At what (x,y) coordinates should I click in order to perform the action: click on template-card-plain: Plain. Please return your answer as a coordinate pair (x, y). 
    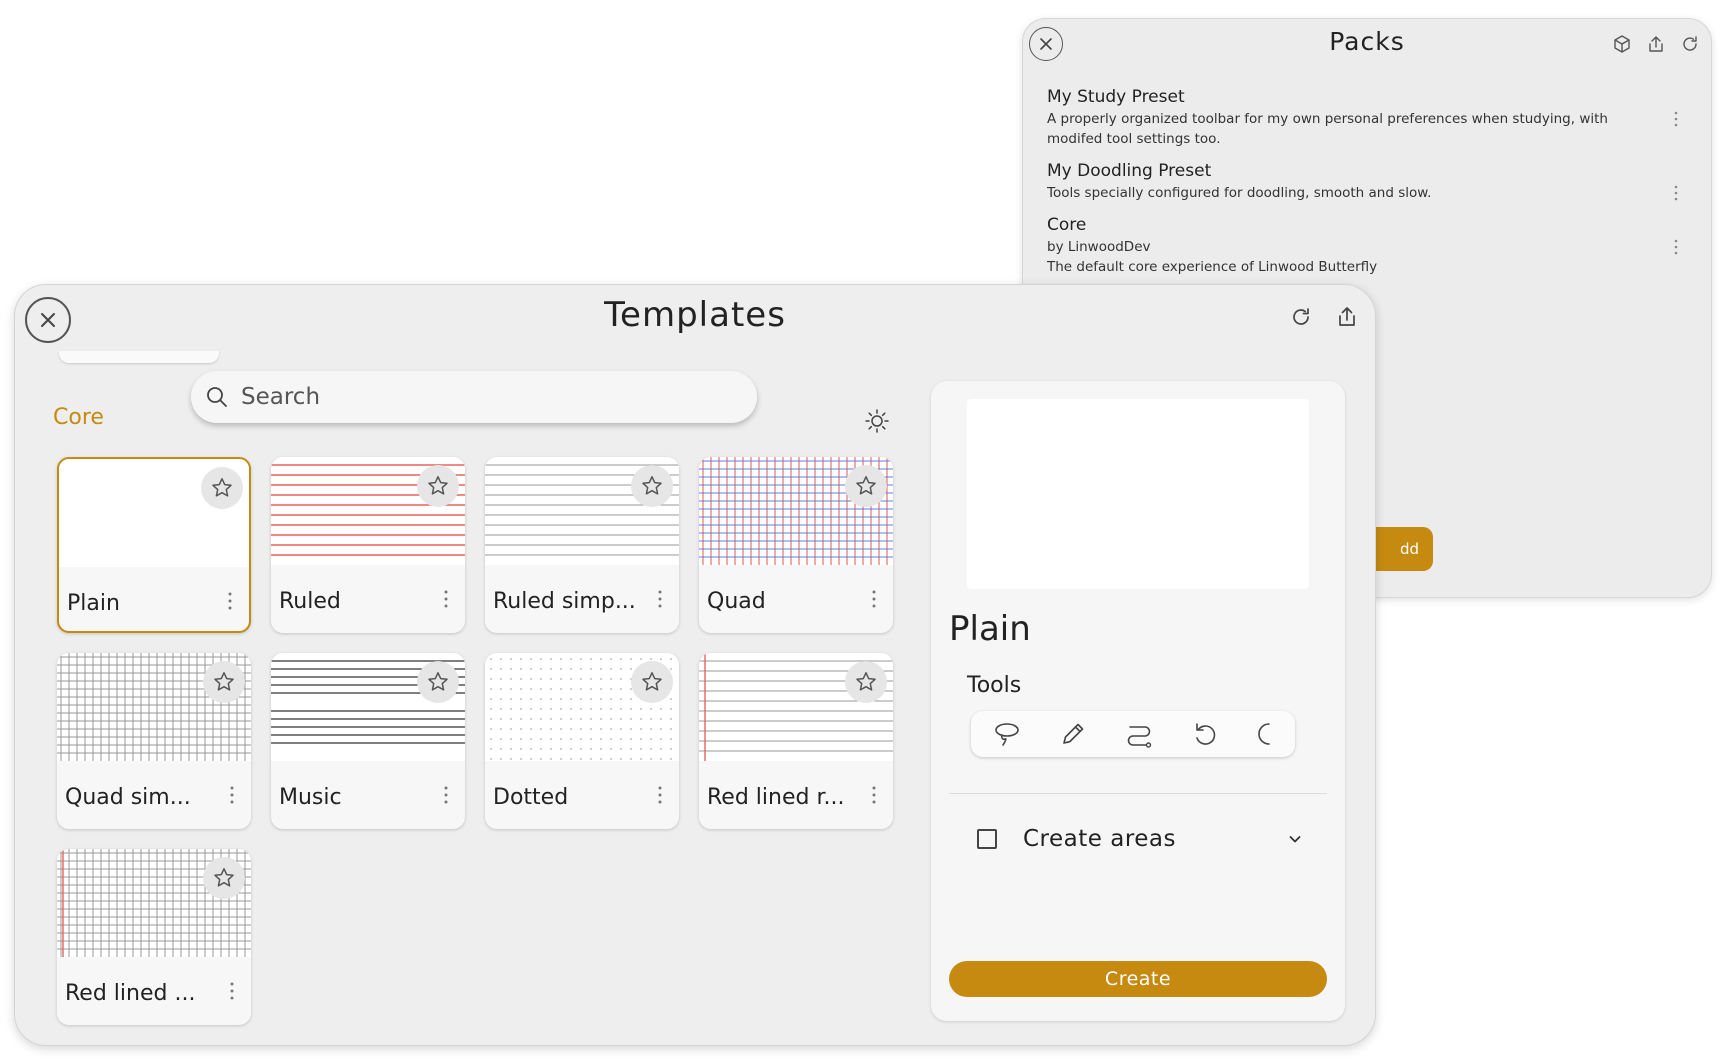
    Looking at the image, I should click on (154, 545).